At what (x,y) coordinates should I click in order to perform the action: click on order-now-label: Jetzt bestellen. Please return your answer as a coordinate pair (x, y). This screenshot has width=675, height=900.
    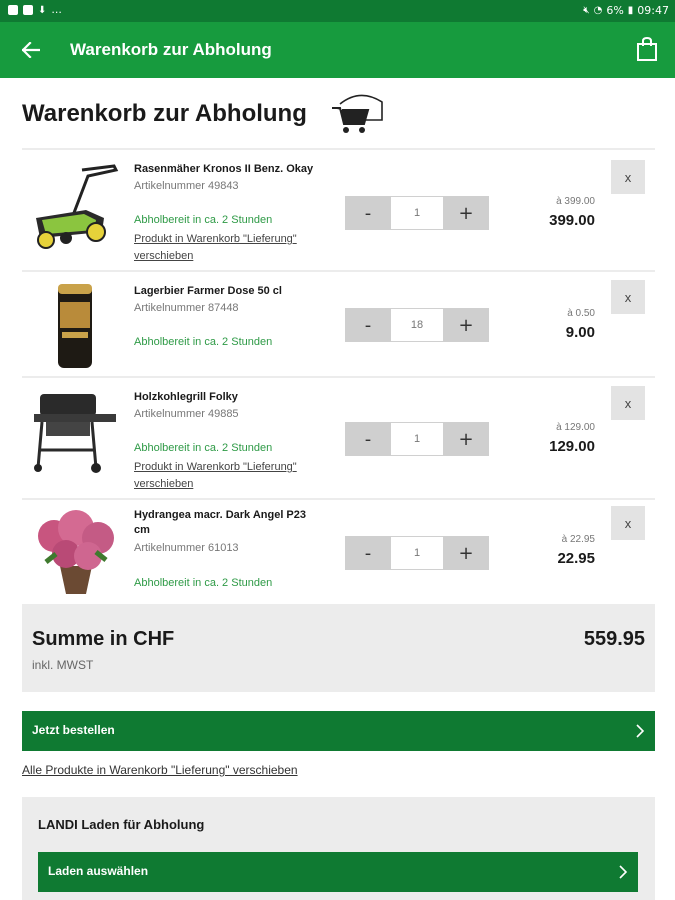
    Looking at the image, I should click on (73, 730).